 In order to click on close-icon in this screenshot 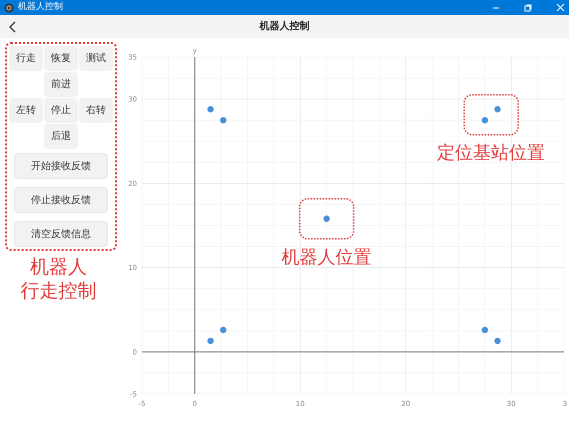, I will do `click(560, 7)`.